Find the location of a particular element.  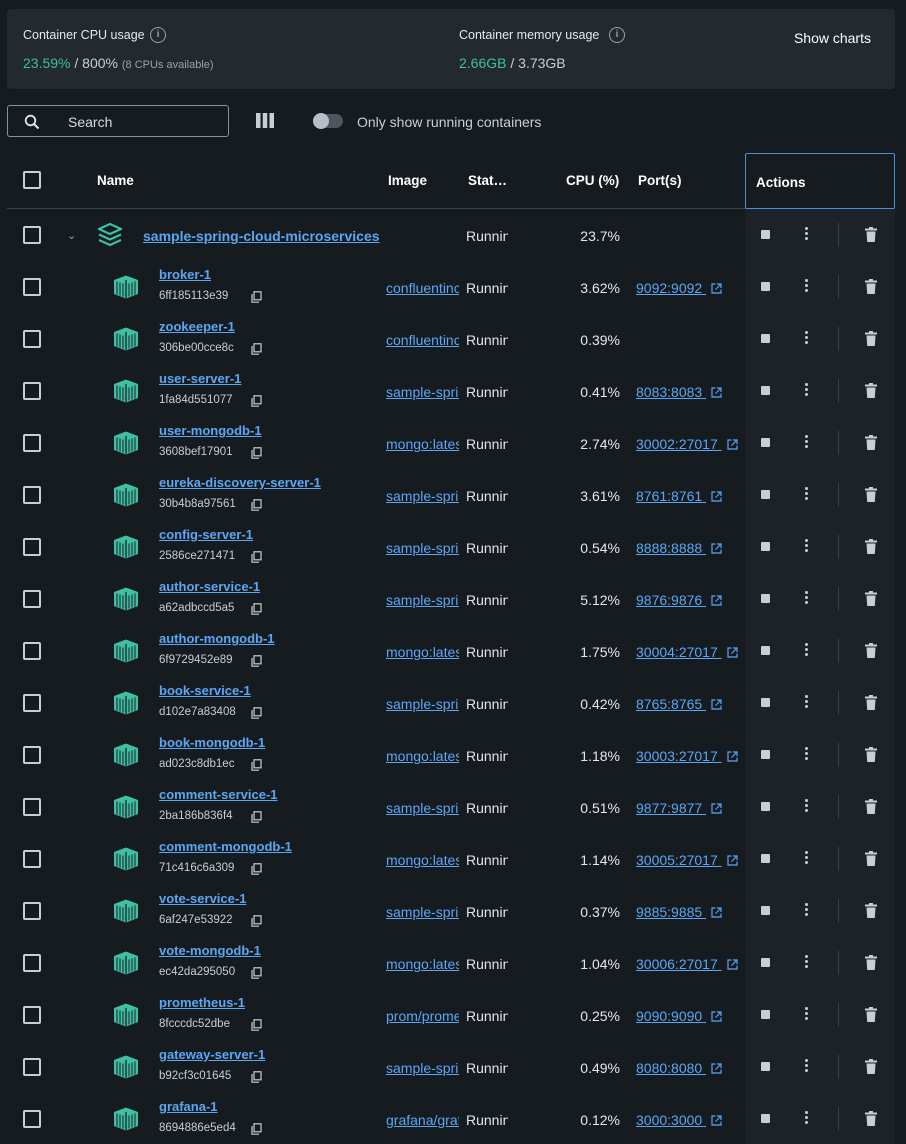

container-name-link: user-server-1 is located at coordinates (200, 378).